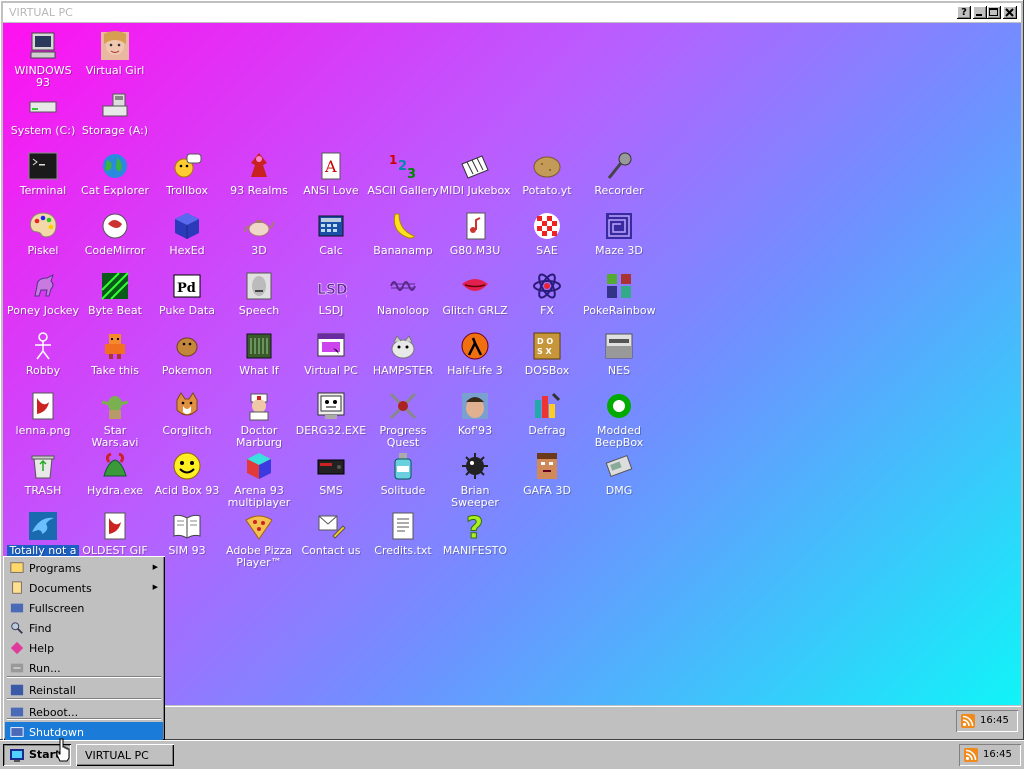 The image size is (1024, 769). What do you see at coordinates (619, 477) in the screenshot?
I see `desktop-icon: DMG` at bounding box center [619, 477].